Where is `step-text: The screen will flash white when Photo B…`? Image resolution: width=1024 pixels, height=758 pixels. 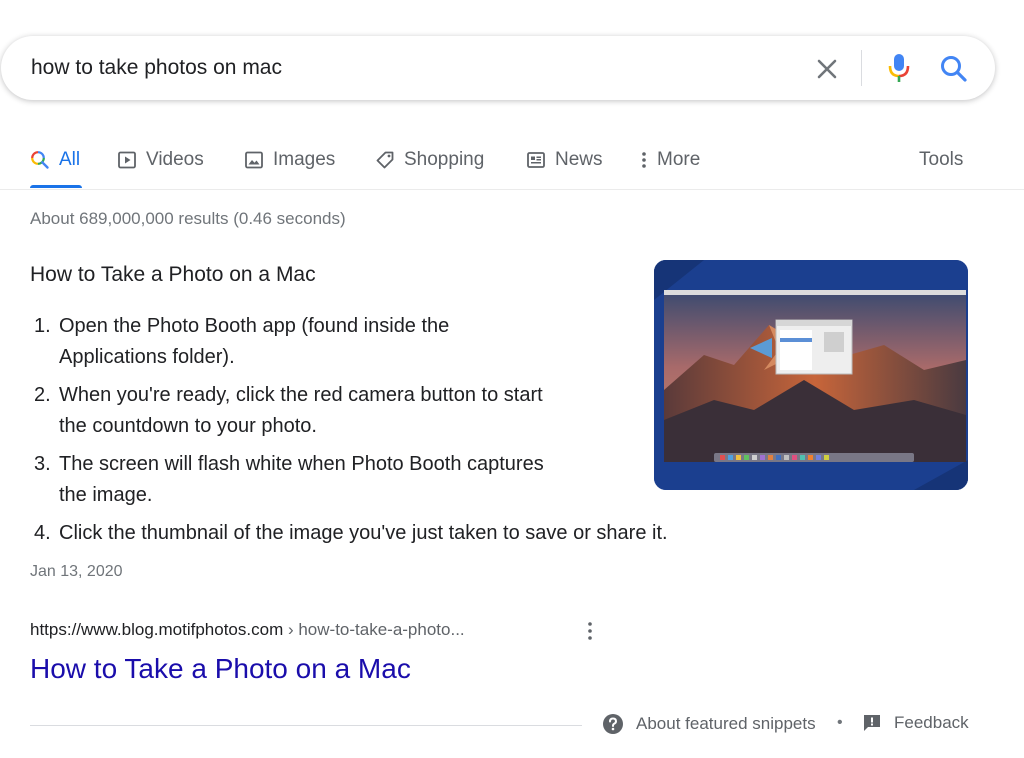 step-text: The screen will flash white when Photo B… is located at coordinates (301, 464).